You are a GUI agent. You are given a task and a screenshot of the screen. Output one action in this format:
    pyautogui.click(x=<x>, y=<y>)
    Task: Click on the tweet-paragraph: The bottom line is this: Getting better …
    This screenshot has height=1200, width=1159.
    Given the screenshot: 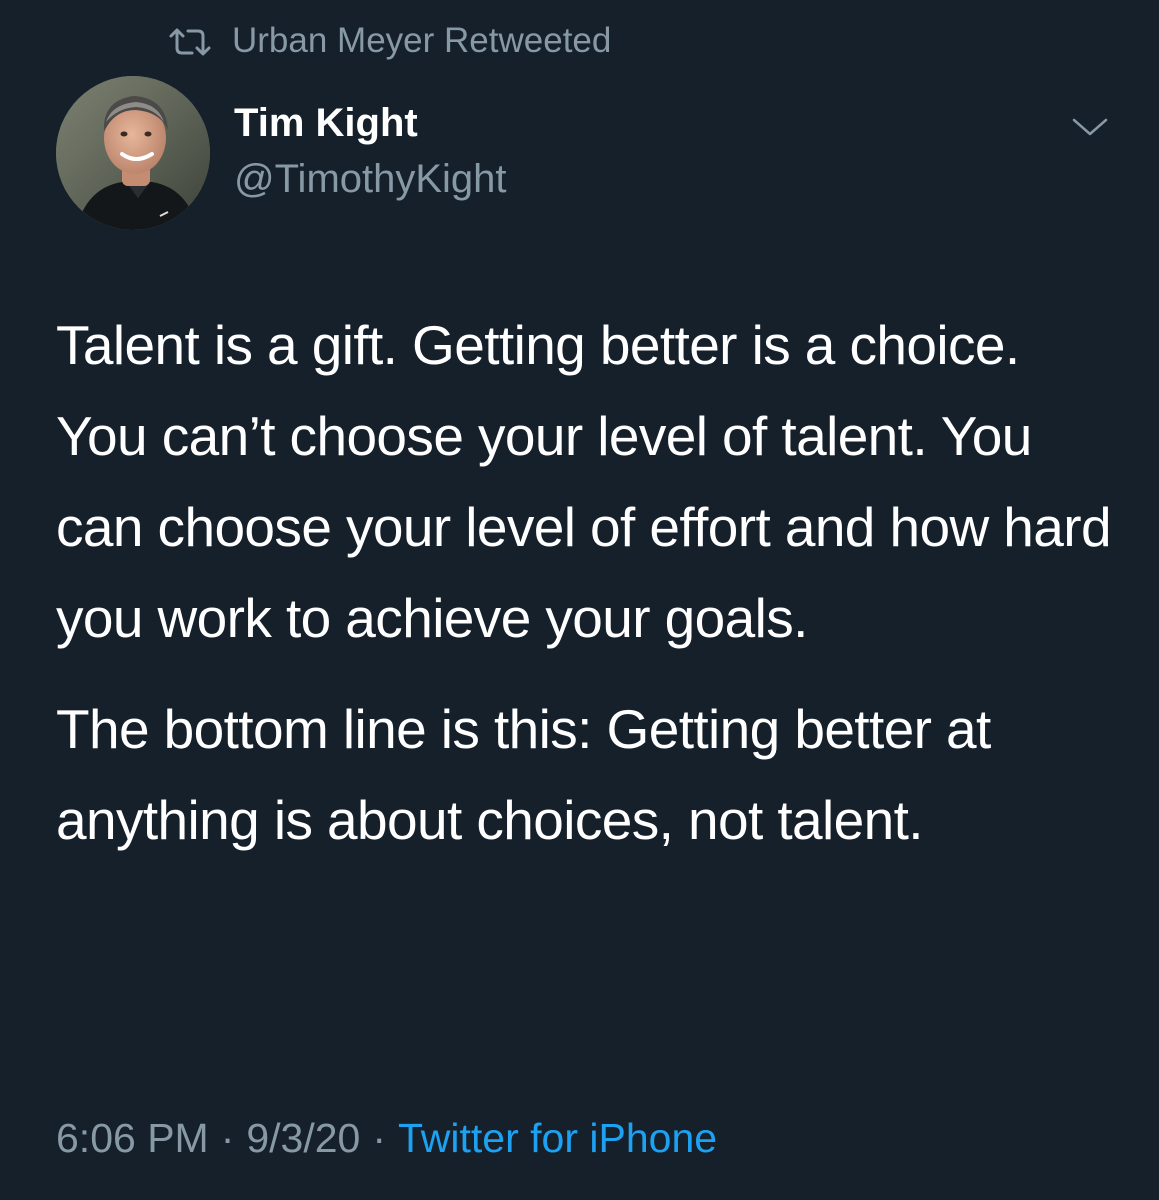 What is the action you would take?
    pyautogui.click(x=523, y=774)
    